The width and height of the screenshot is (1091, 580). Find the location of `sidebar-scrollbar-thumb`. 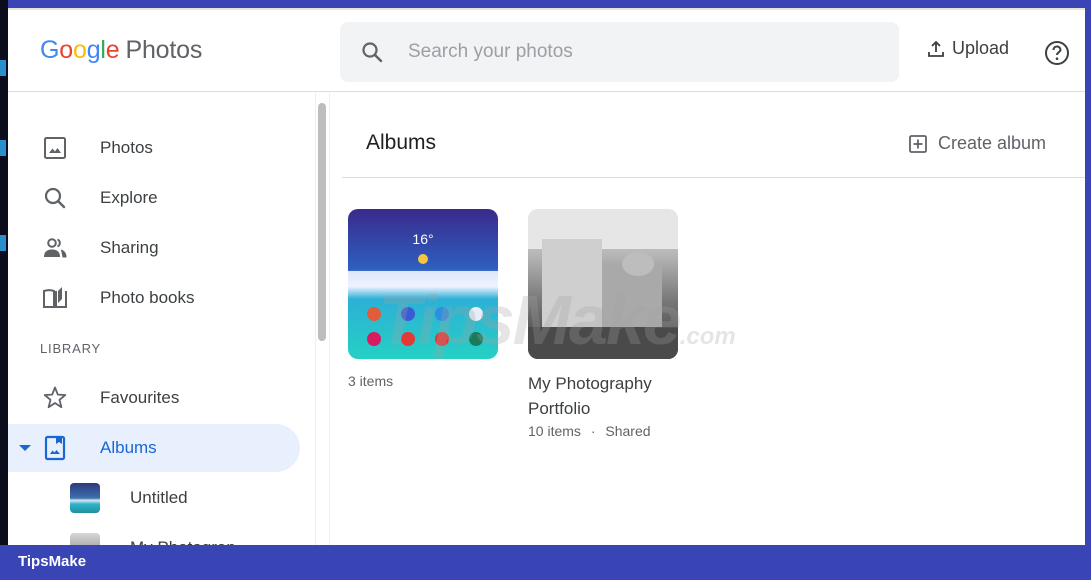

sidebar-scrollbar-thumb is located at coordinates (322, 222).